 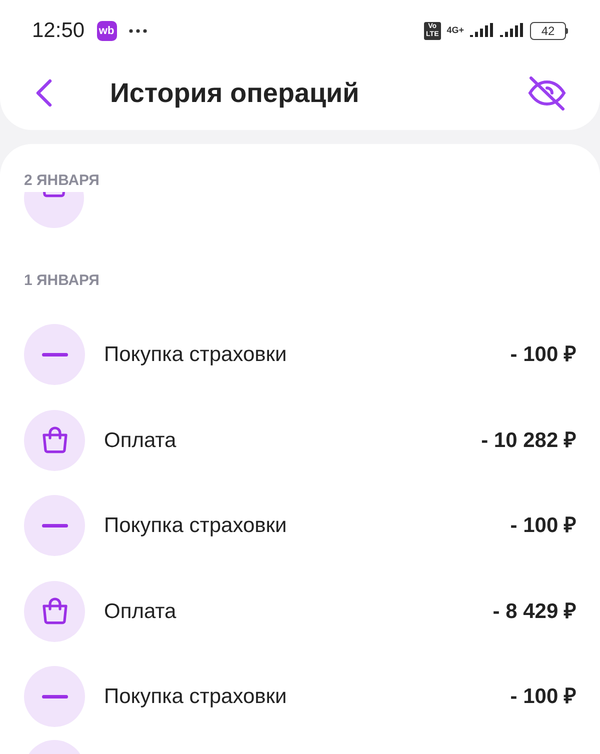 What do you see at coordinates (137, 31) in the screenshot?
I see `more-icon` at bounding box center [137, 31].